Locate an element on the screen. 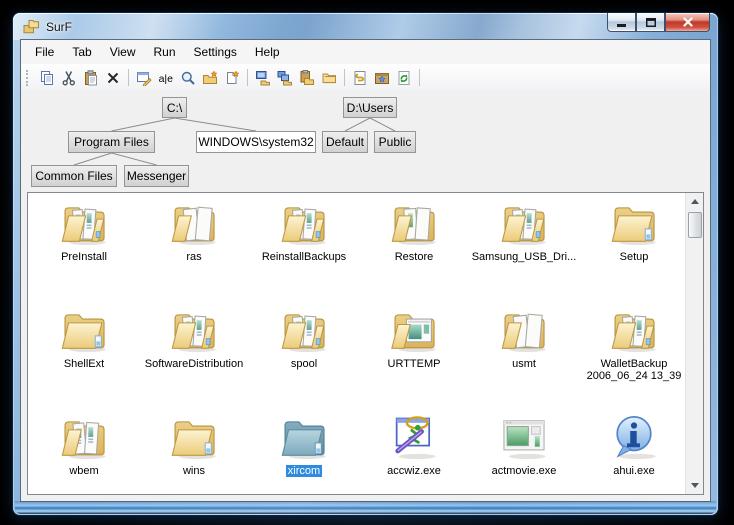 This screenshot has width=734, height=525. file-label: wbem is located at coordinates (84, 471).